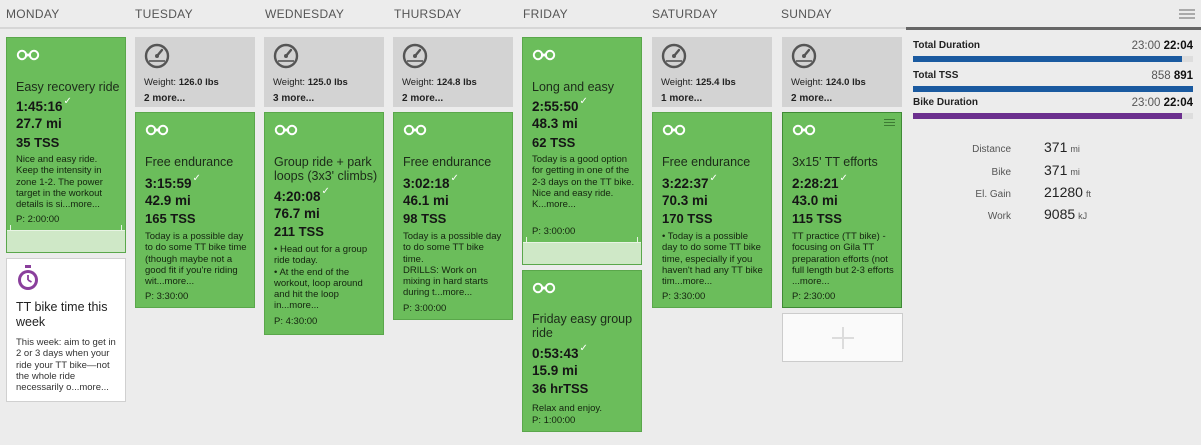  I want to click on workout-distance: 46.1 mi, so click(426, 200).